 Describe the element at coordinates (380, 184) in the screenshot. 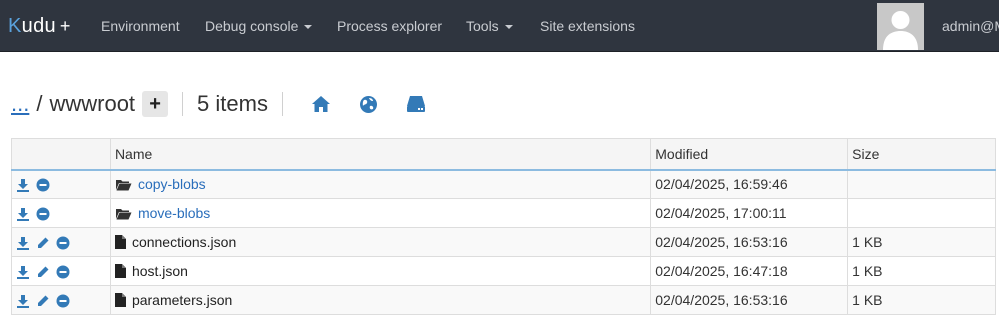

I see `name-cell: copy-blobs` at that location.